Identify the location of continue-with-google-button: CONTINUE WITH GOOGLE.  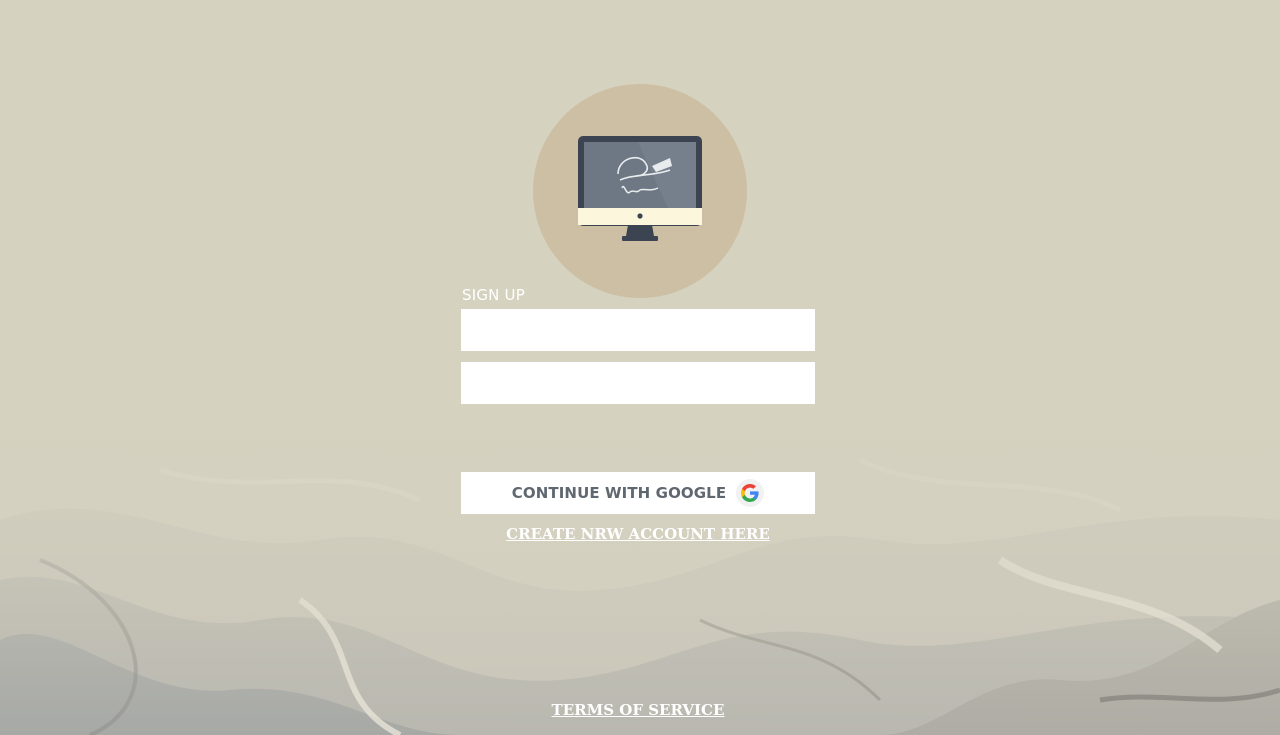
(638, 493).